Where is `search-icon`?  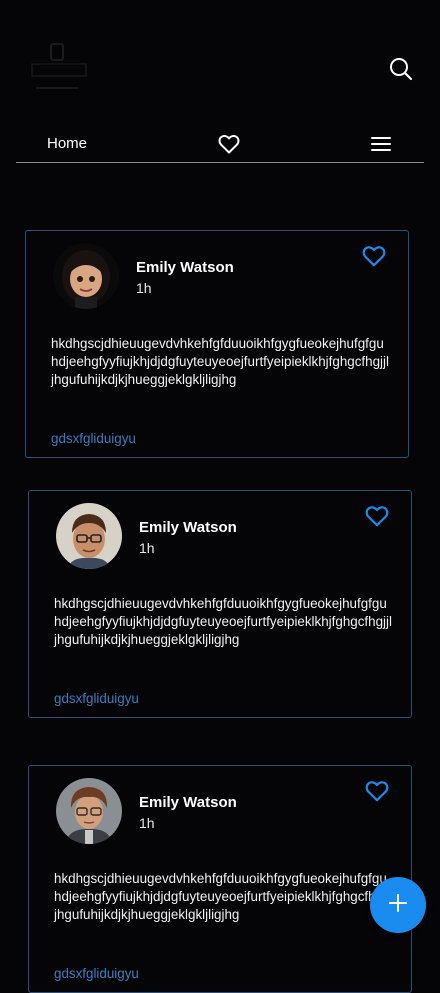
search-icon is located at coordinates (401, 69).